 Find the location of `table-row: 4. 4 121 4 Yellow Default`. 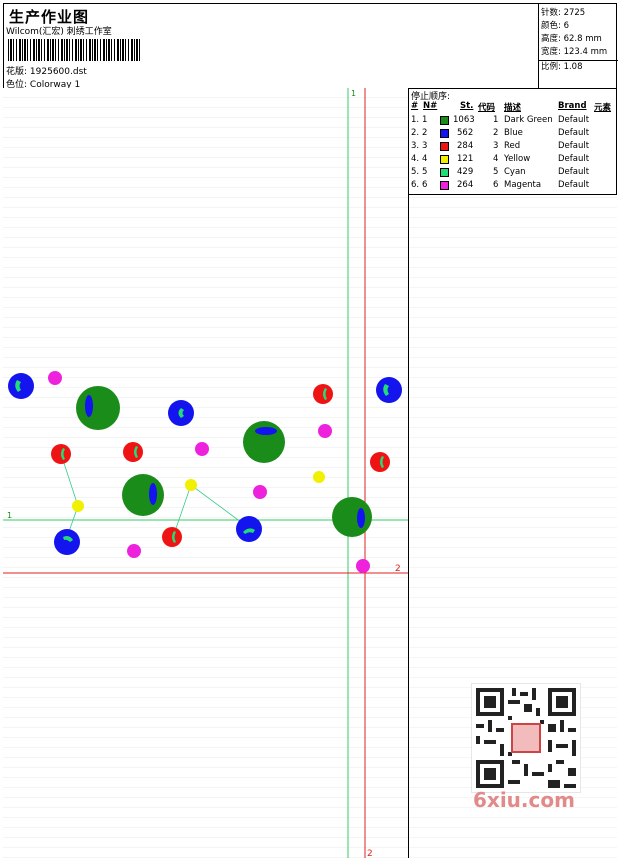

table-row: 4. 4 121 4 Yellow Default is located at coordinates (500, 159).